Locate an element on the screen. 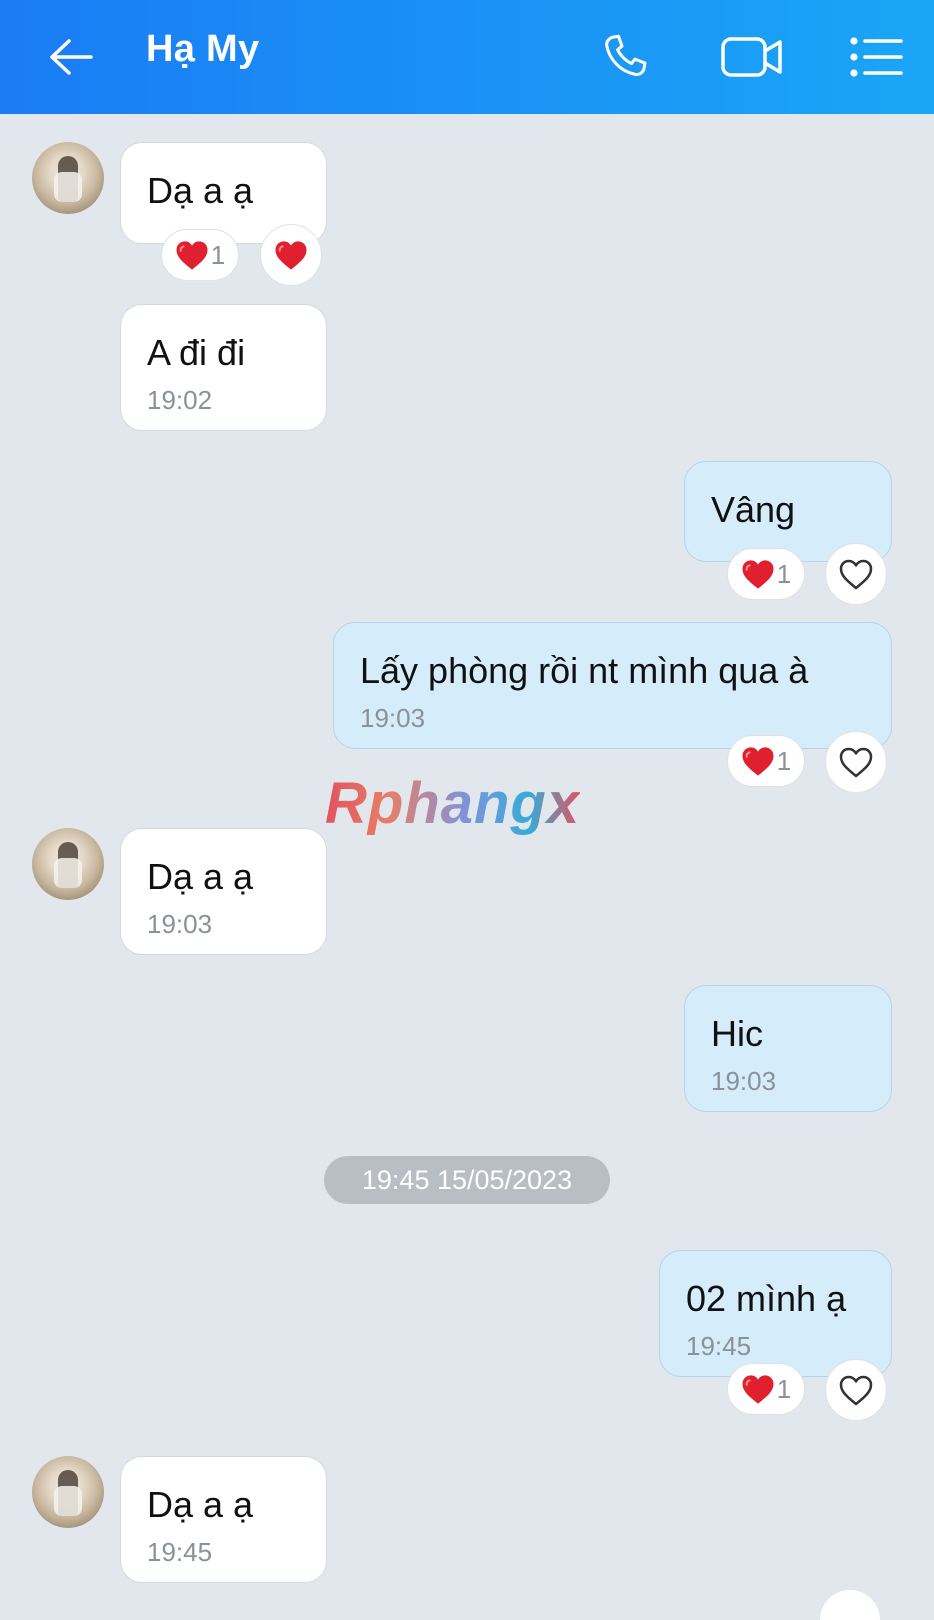  phone-icon is located at coordinates (625, 57).